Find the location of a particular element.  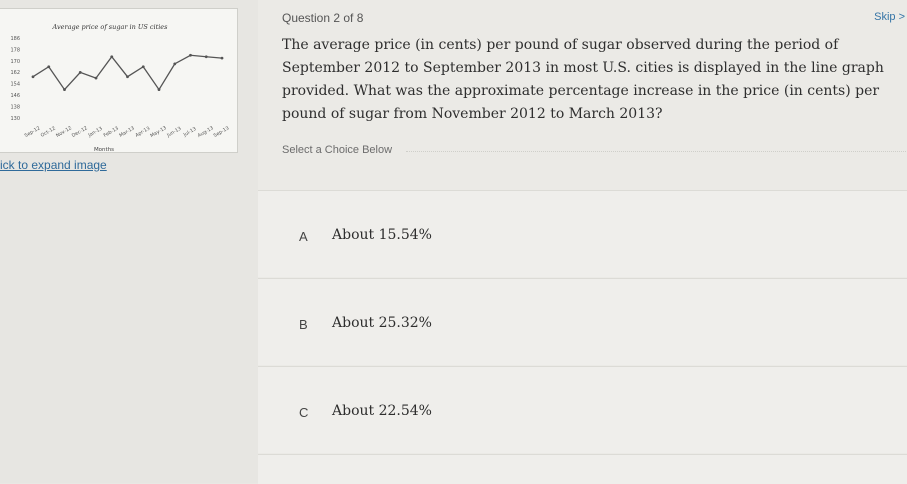

chart-title: Average price of sugar in US cities is located at coordinates (110, 27).